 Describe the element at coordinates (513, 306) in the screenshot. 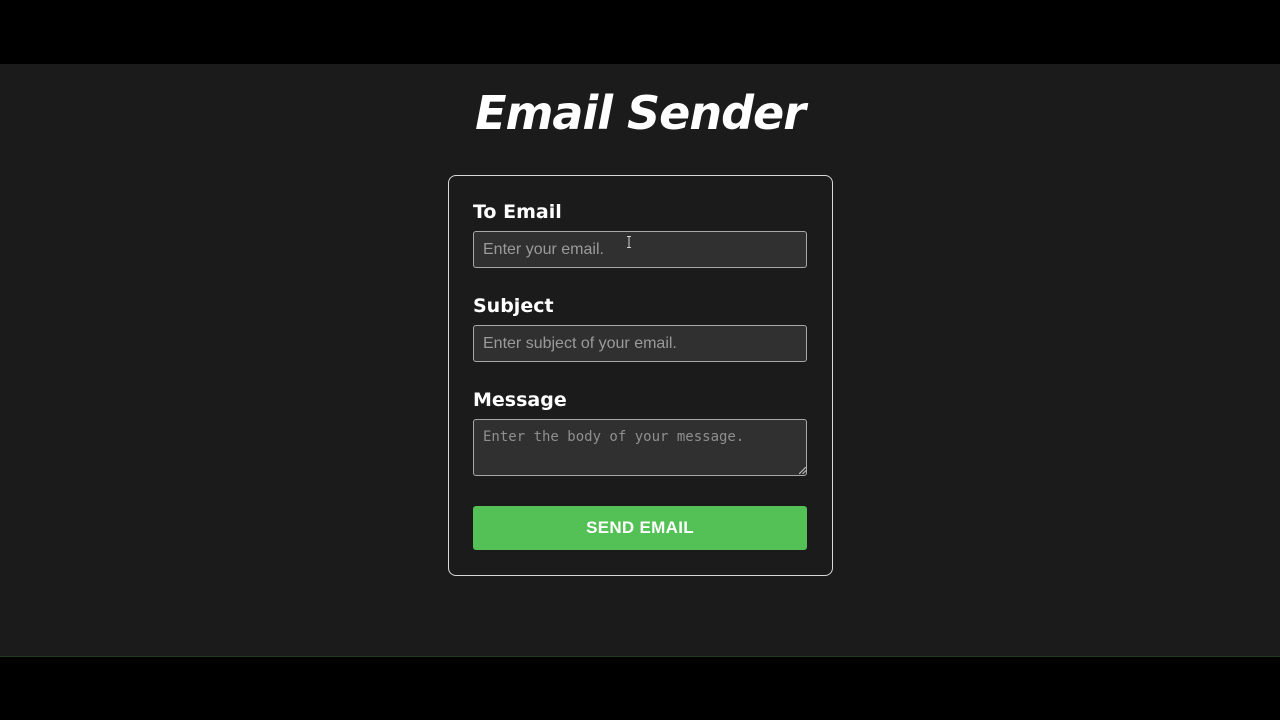

I see `subject-label: Subject` at that location.